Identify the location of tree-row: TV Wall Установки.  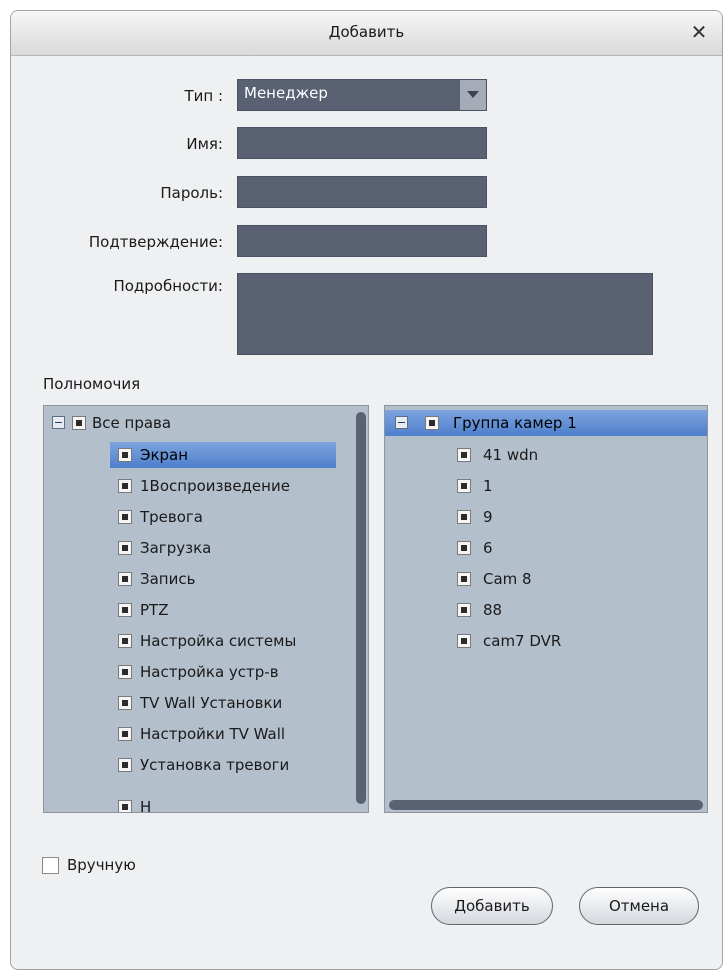
(223, 703).